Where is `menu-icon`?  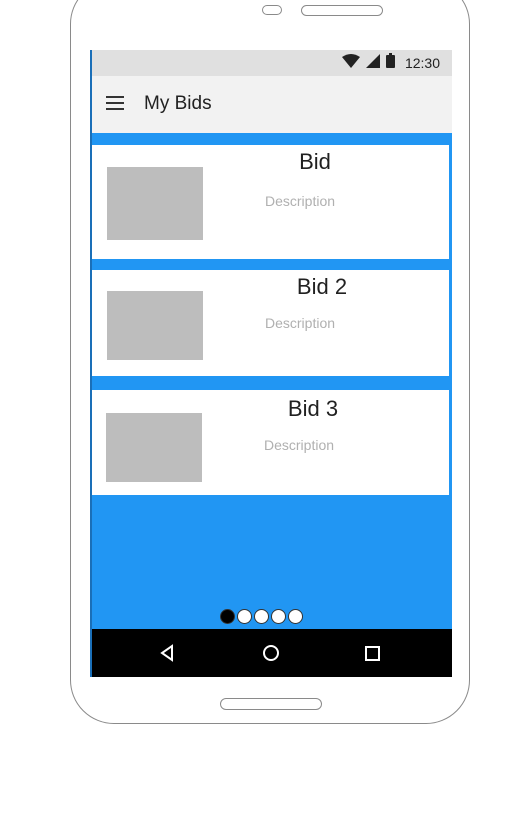 menu-icon is located at coordinates (116, 103).